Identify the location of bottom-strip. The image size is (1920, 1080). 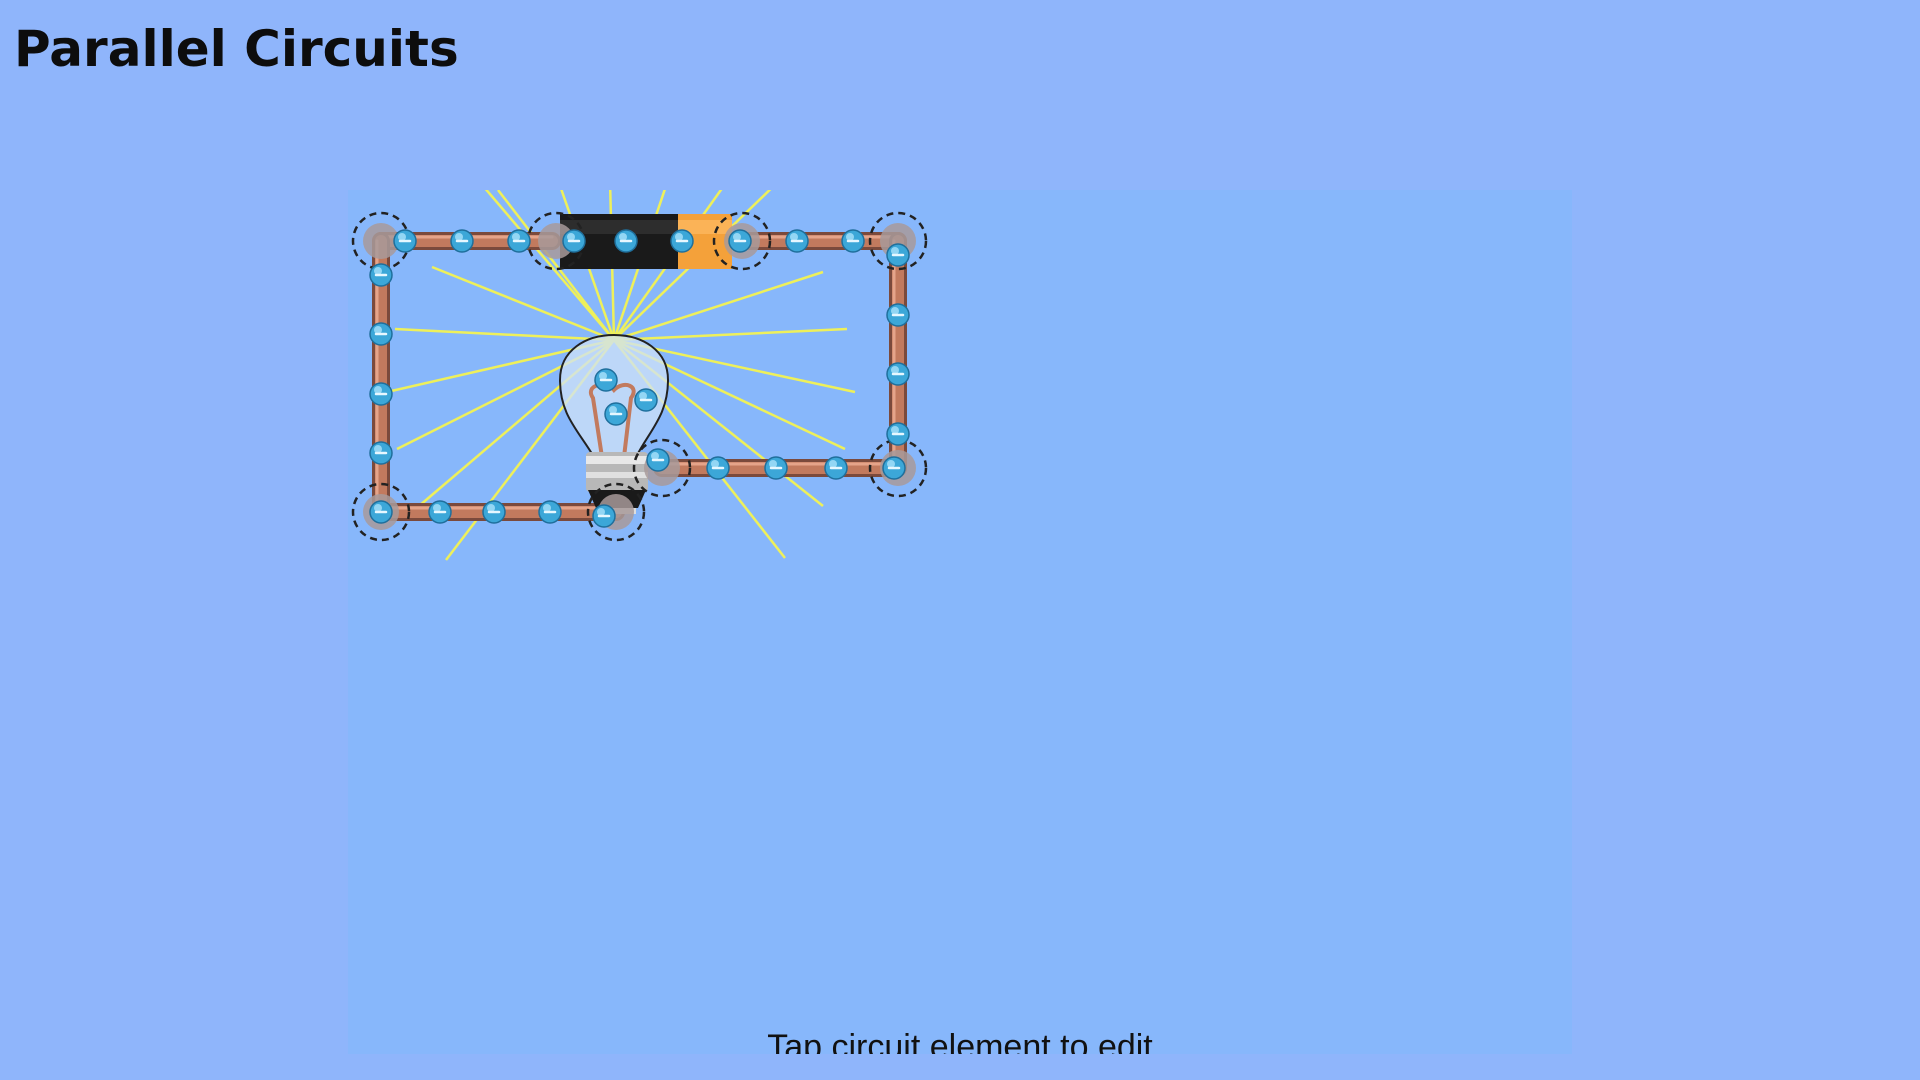
(960, 1067).